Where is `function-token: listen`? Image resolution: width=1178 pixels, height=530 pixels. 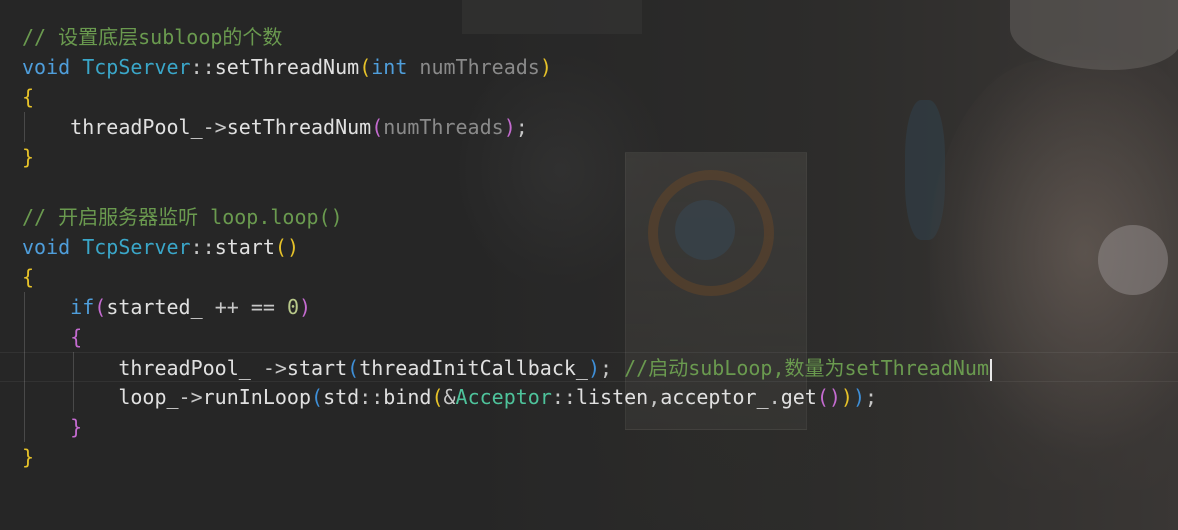 function-token: listen is located at coordinates (612, 397).